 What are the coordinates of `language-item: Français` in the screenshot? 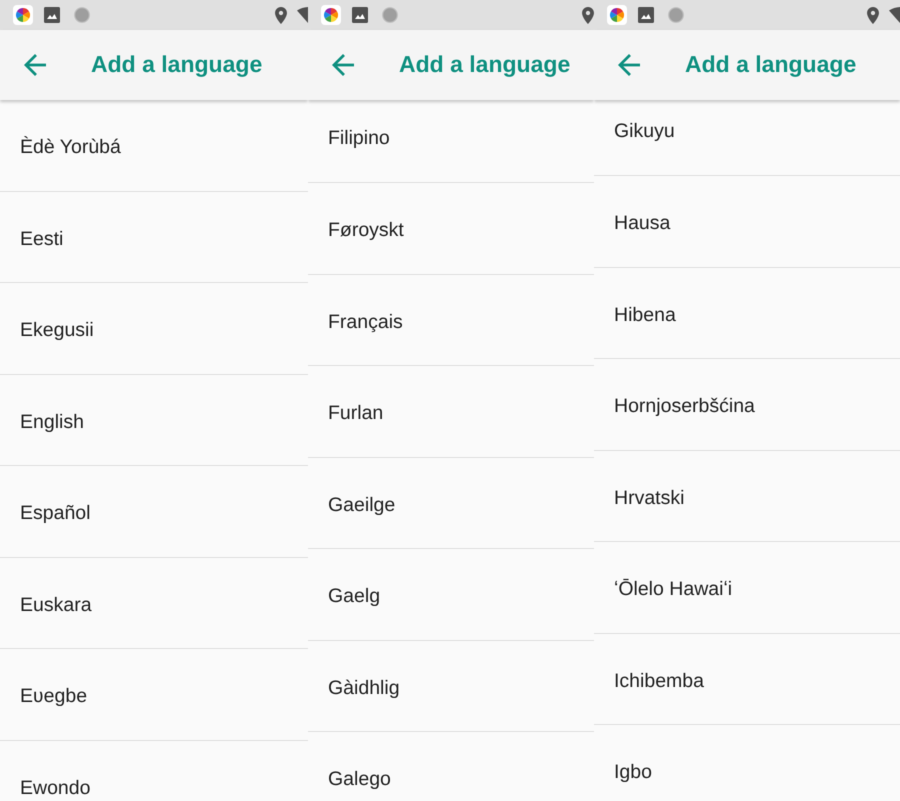 It's located at (451, 320).